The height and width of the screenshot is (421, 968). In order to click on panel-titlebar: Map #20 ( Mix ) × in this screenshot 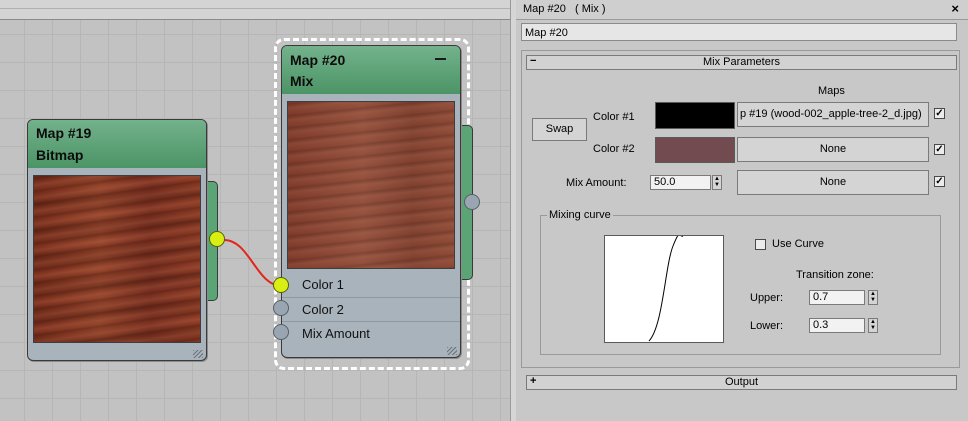, I will do `click(742, 10)`.